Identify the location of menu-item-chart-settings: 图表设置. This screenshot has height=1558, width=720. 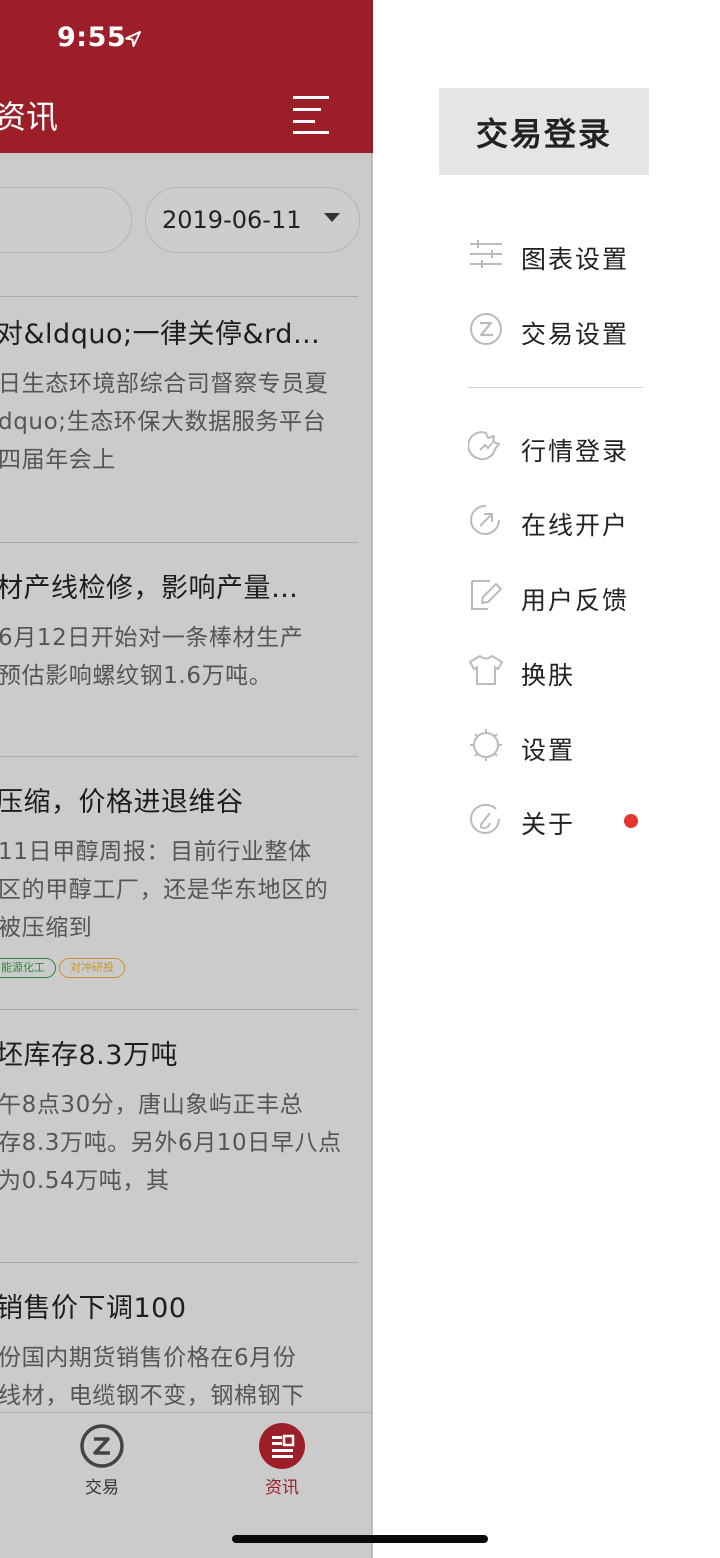
(563, 257).